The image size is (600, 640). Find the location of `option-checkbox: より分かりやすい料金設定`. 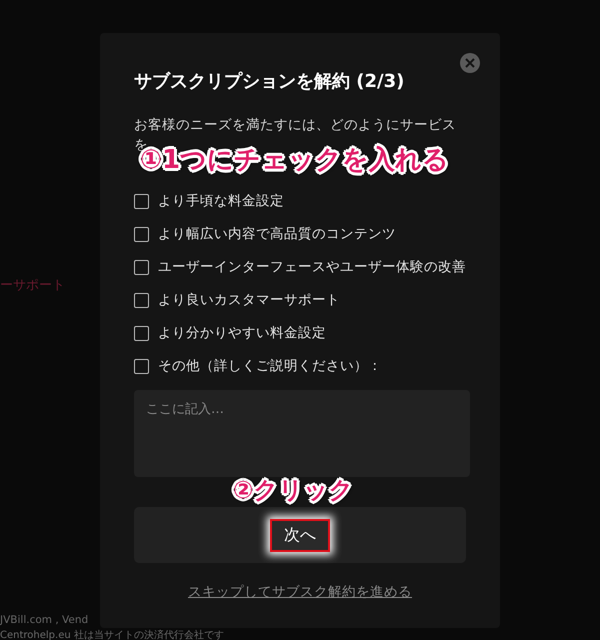

option-checkbox: より分かりやすい料金設定 is located at coordinates (300, 333).